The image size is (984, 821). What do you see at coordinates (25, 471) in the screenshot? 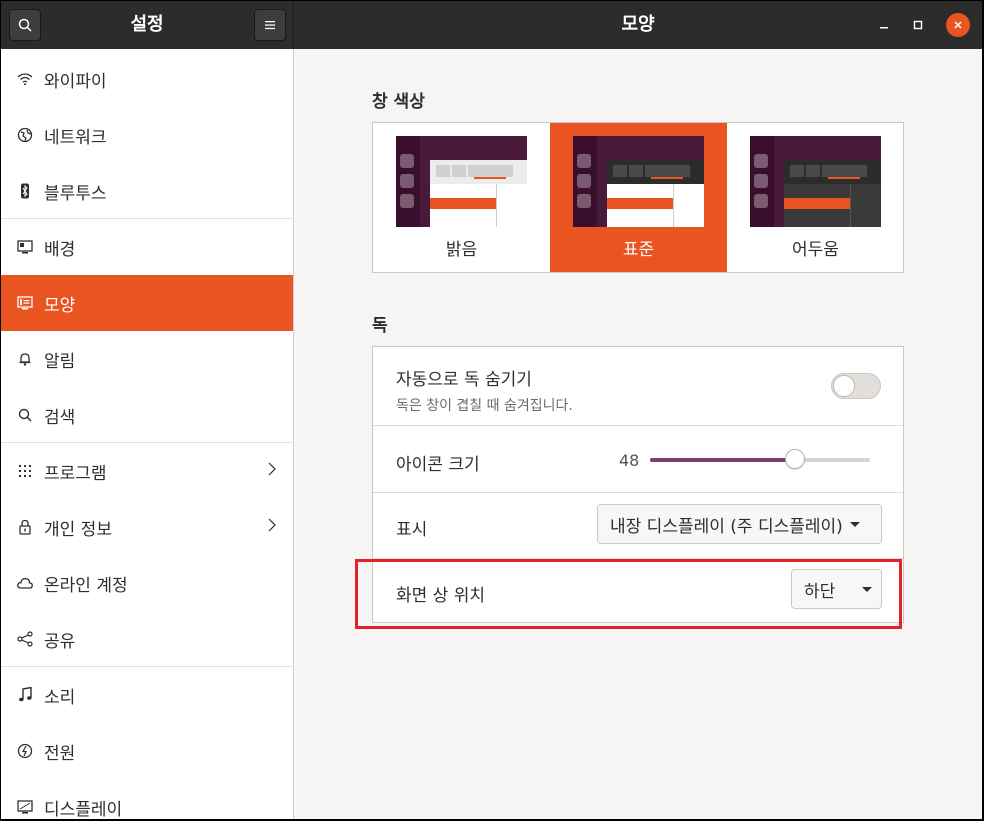
I see `apps-grid-icon` at bounding box center [25, 471].